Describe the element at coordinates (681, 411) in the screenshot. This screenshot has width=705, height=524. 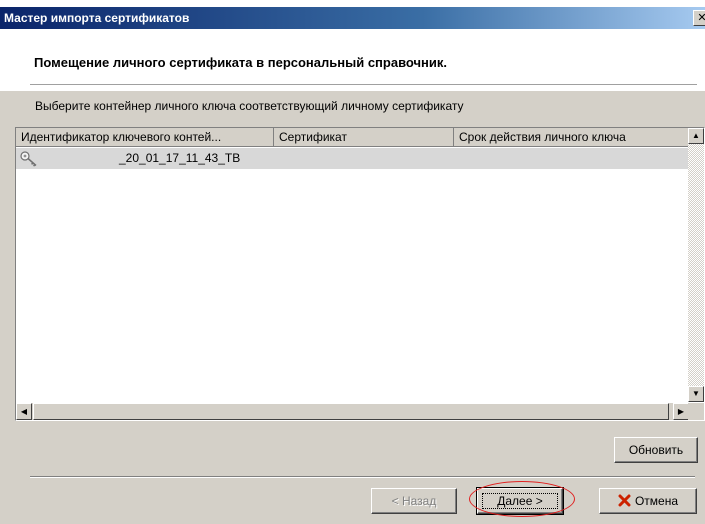
I see `scroll-right-icon: ▶` at that location.